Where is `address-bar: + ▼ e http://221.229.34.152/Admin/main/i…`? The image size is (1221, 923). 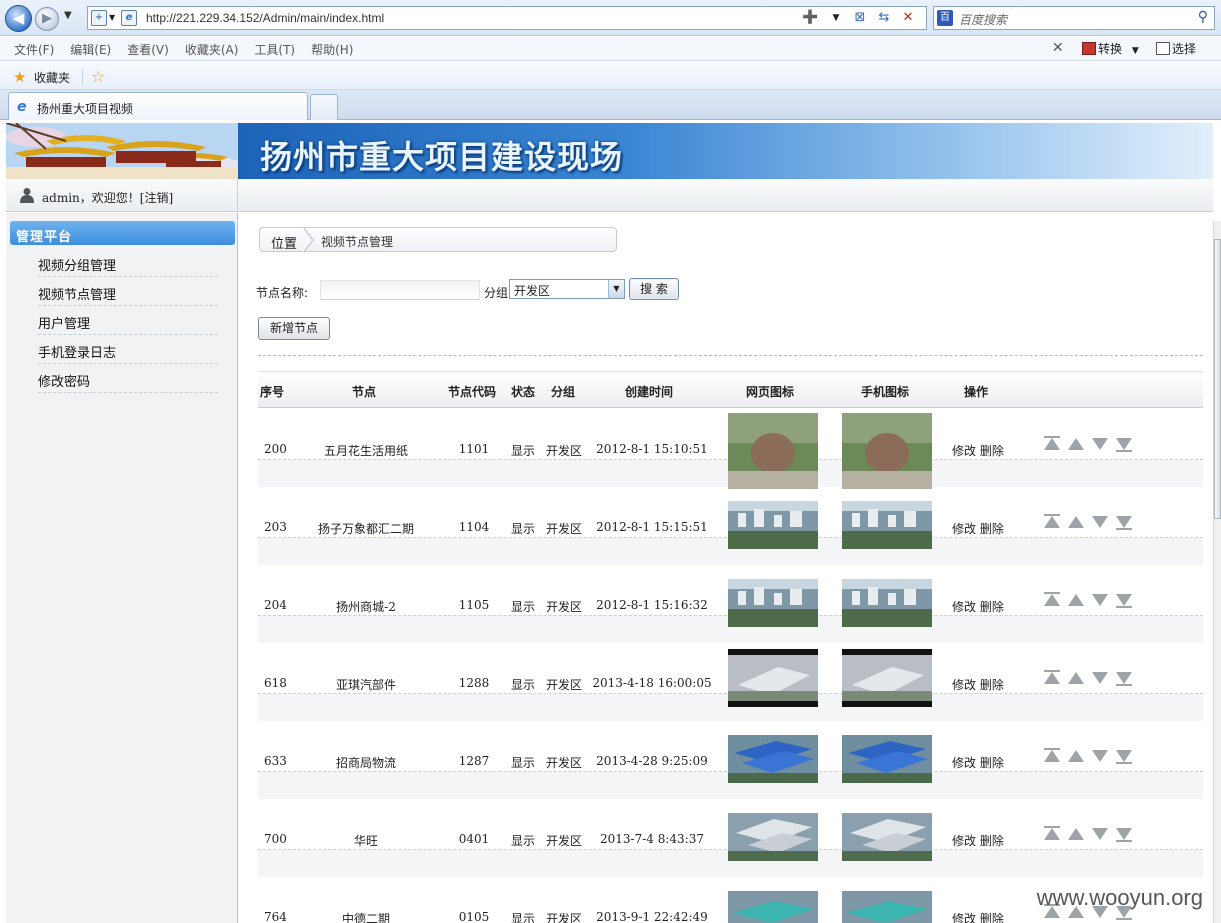
address-bar: + ▼ e http://221.229.34.152/Admin/main/i… is located at coordinates (507, 18).